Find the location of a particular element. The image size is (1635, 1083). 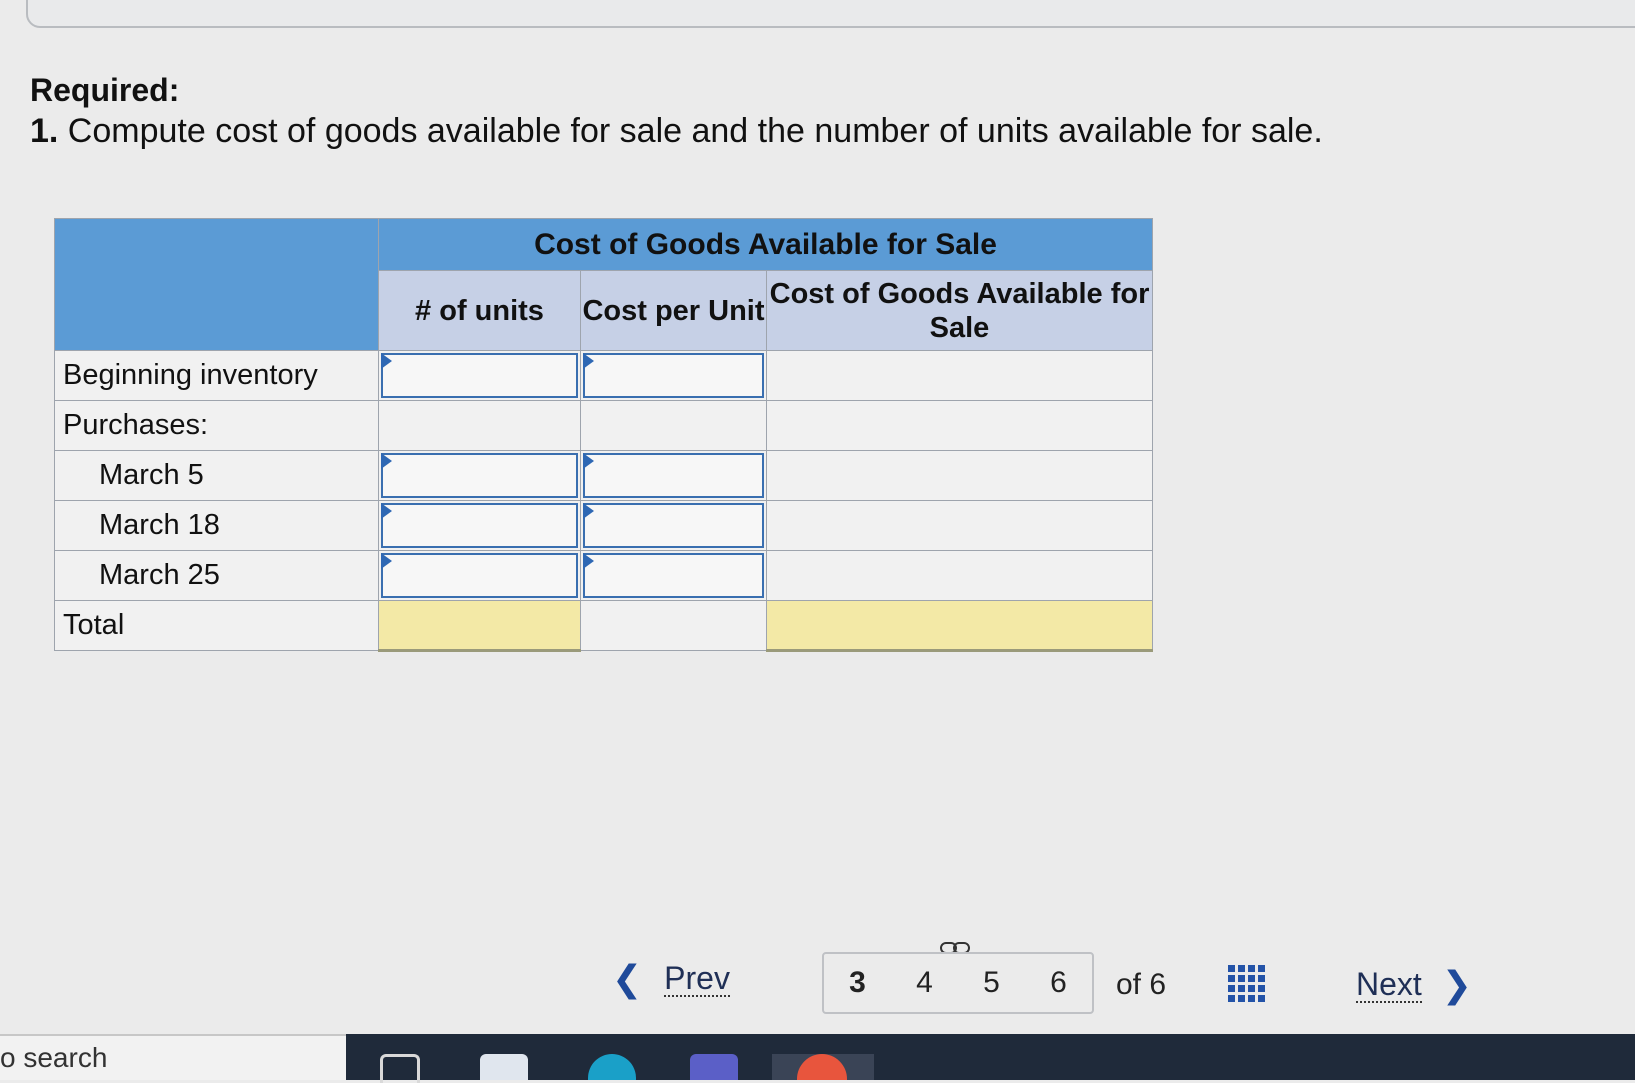

next-button: Next ❯ is located at coordinates (1414, 985).